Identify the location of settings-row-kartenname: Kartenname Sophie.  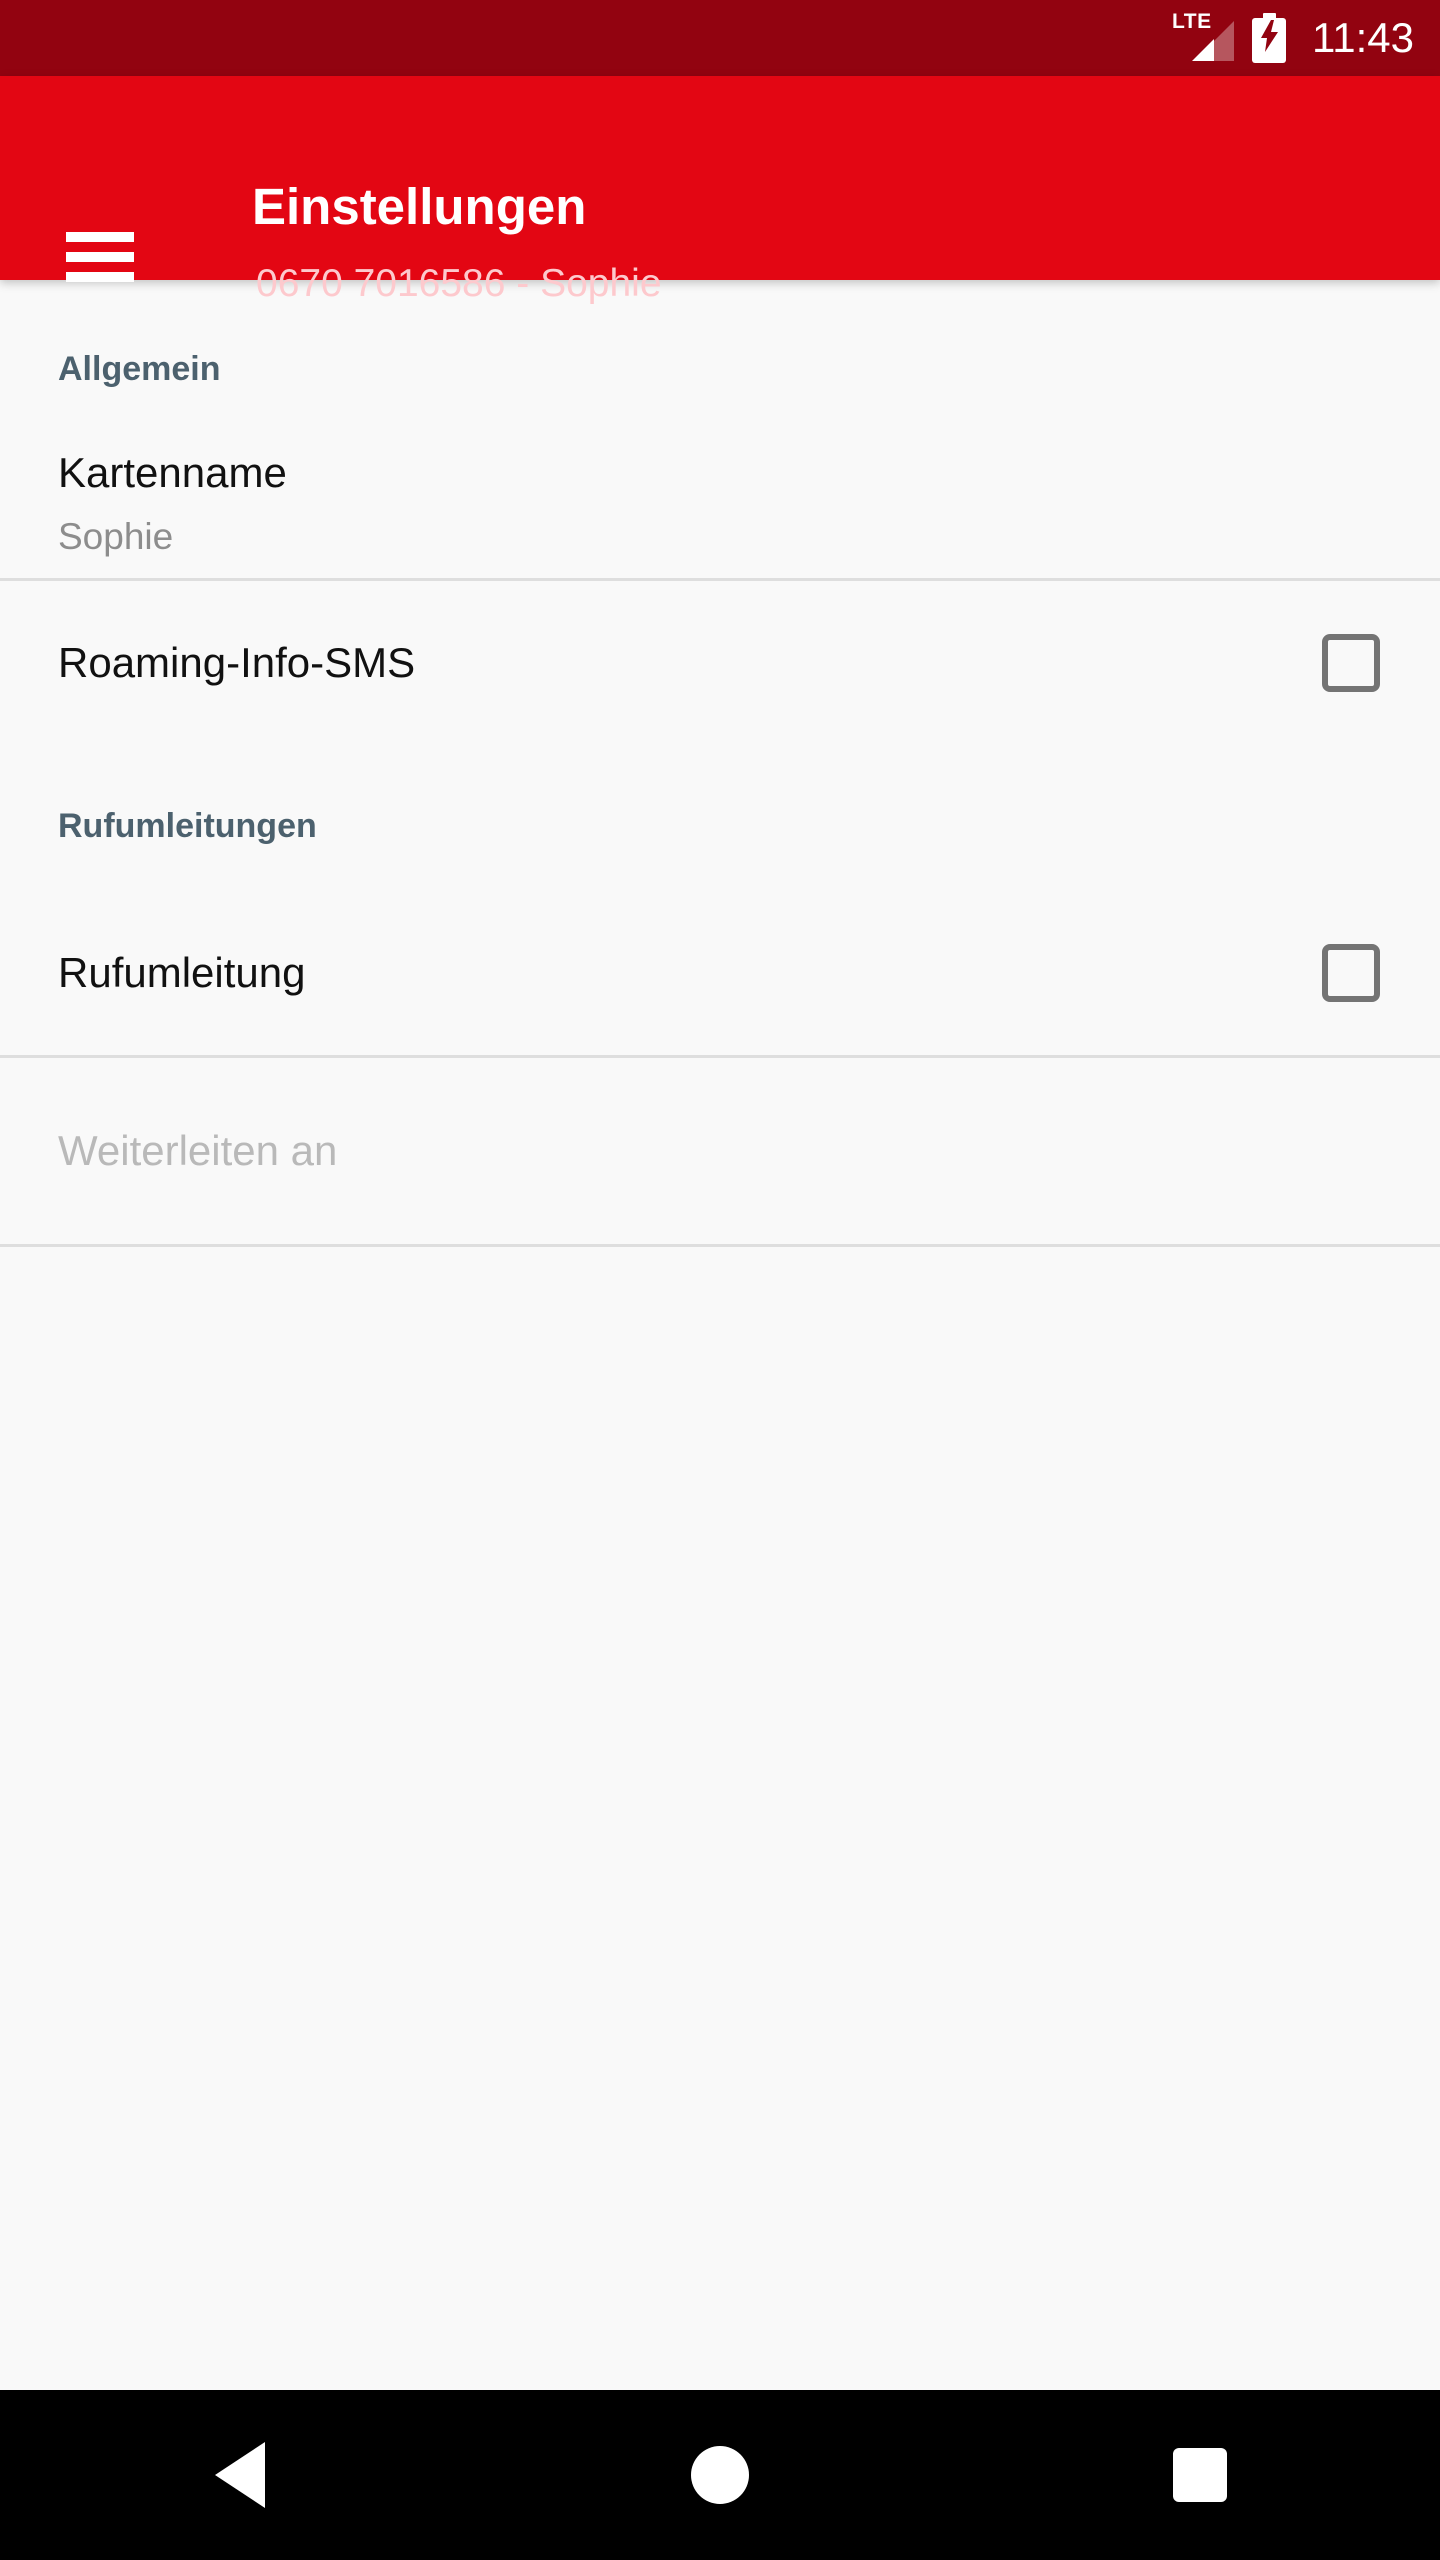
(720, 482).